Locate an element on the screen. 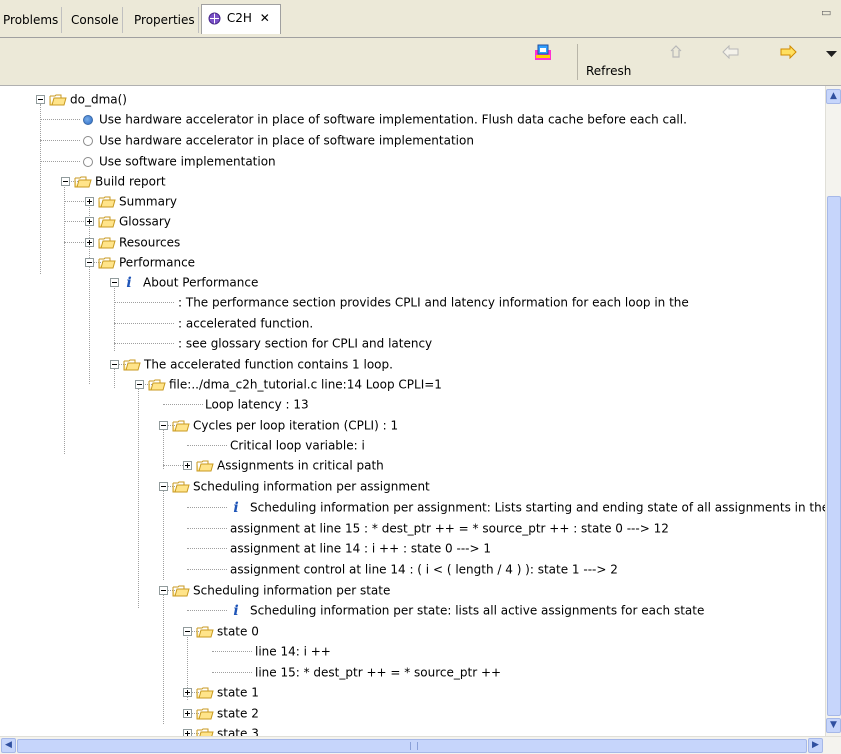 Image resolution: width=841 pixels, height=754 pixels. vertical-scrollbar: ▲ ▼ is located at coordinates (833, 411).